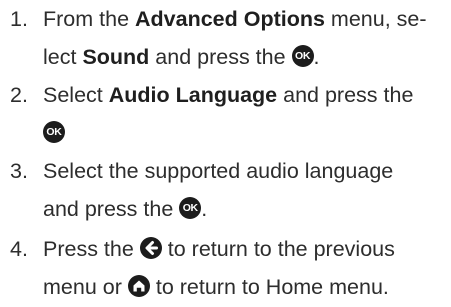 The height and width of the screenshot is (307, 451). Describe the element at coordinates (19, 171) in the screenshot. I see `step-number: 3.` at that location.